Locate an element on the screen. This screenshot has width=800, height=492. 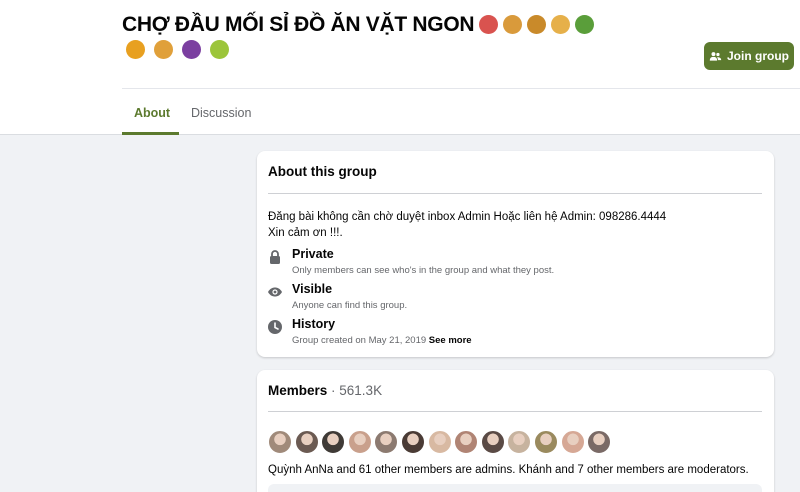
salad-emoji is located at coordinates (585, 24).